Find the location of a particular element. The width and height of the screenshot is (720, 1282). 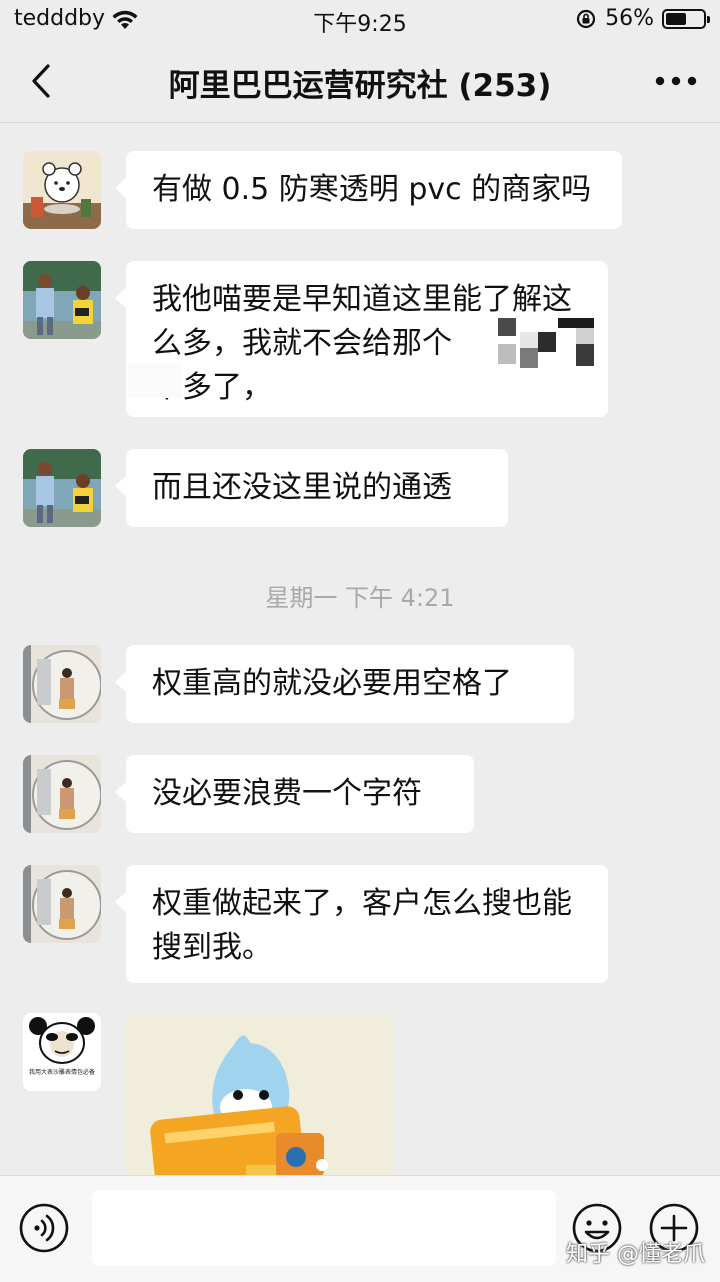

voice-icon is located at coordinates (44, 1228).